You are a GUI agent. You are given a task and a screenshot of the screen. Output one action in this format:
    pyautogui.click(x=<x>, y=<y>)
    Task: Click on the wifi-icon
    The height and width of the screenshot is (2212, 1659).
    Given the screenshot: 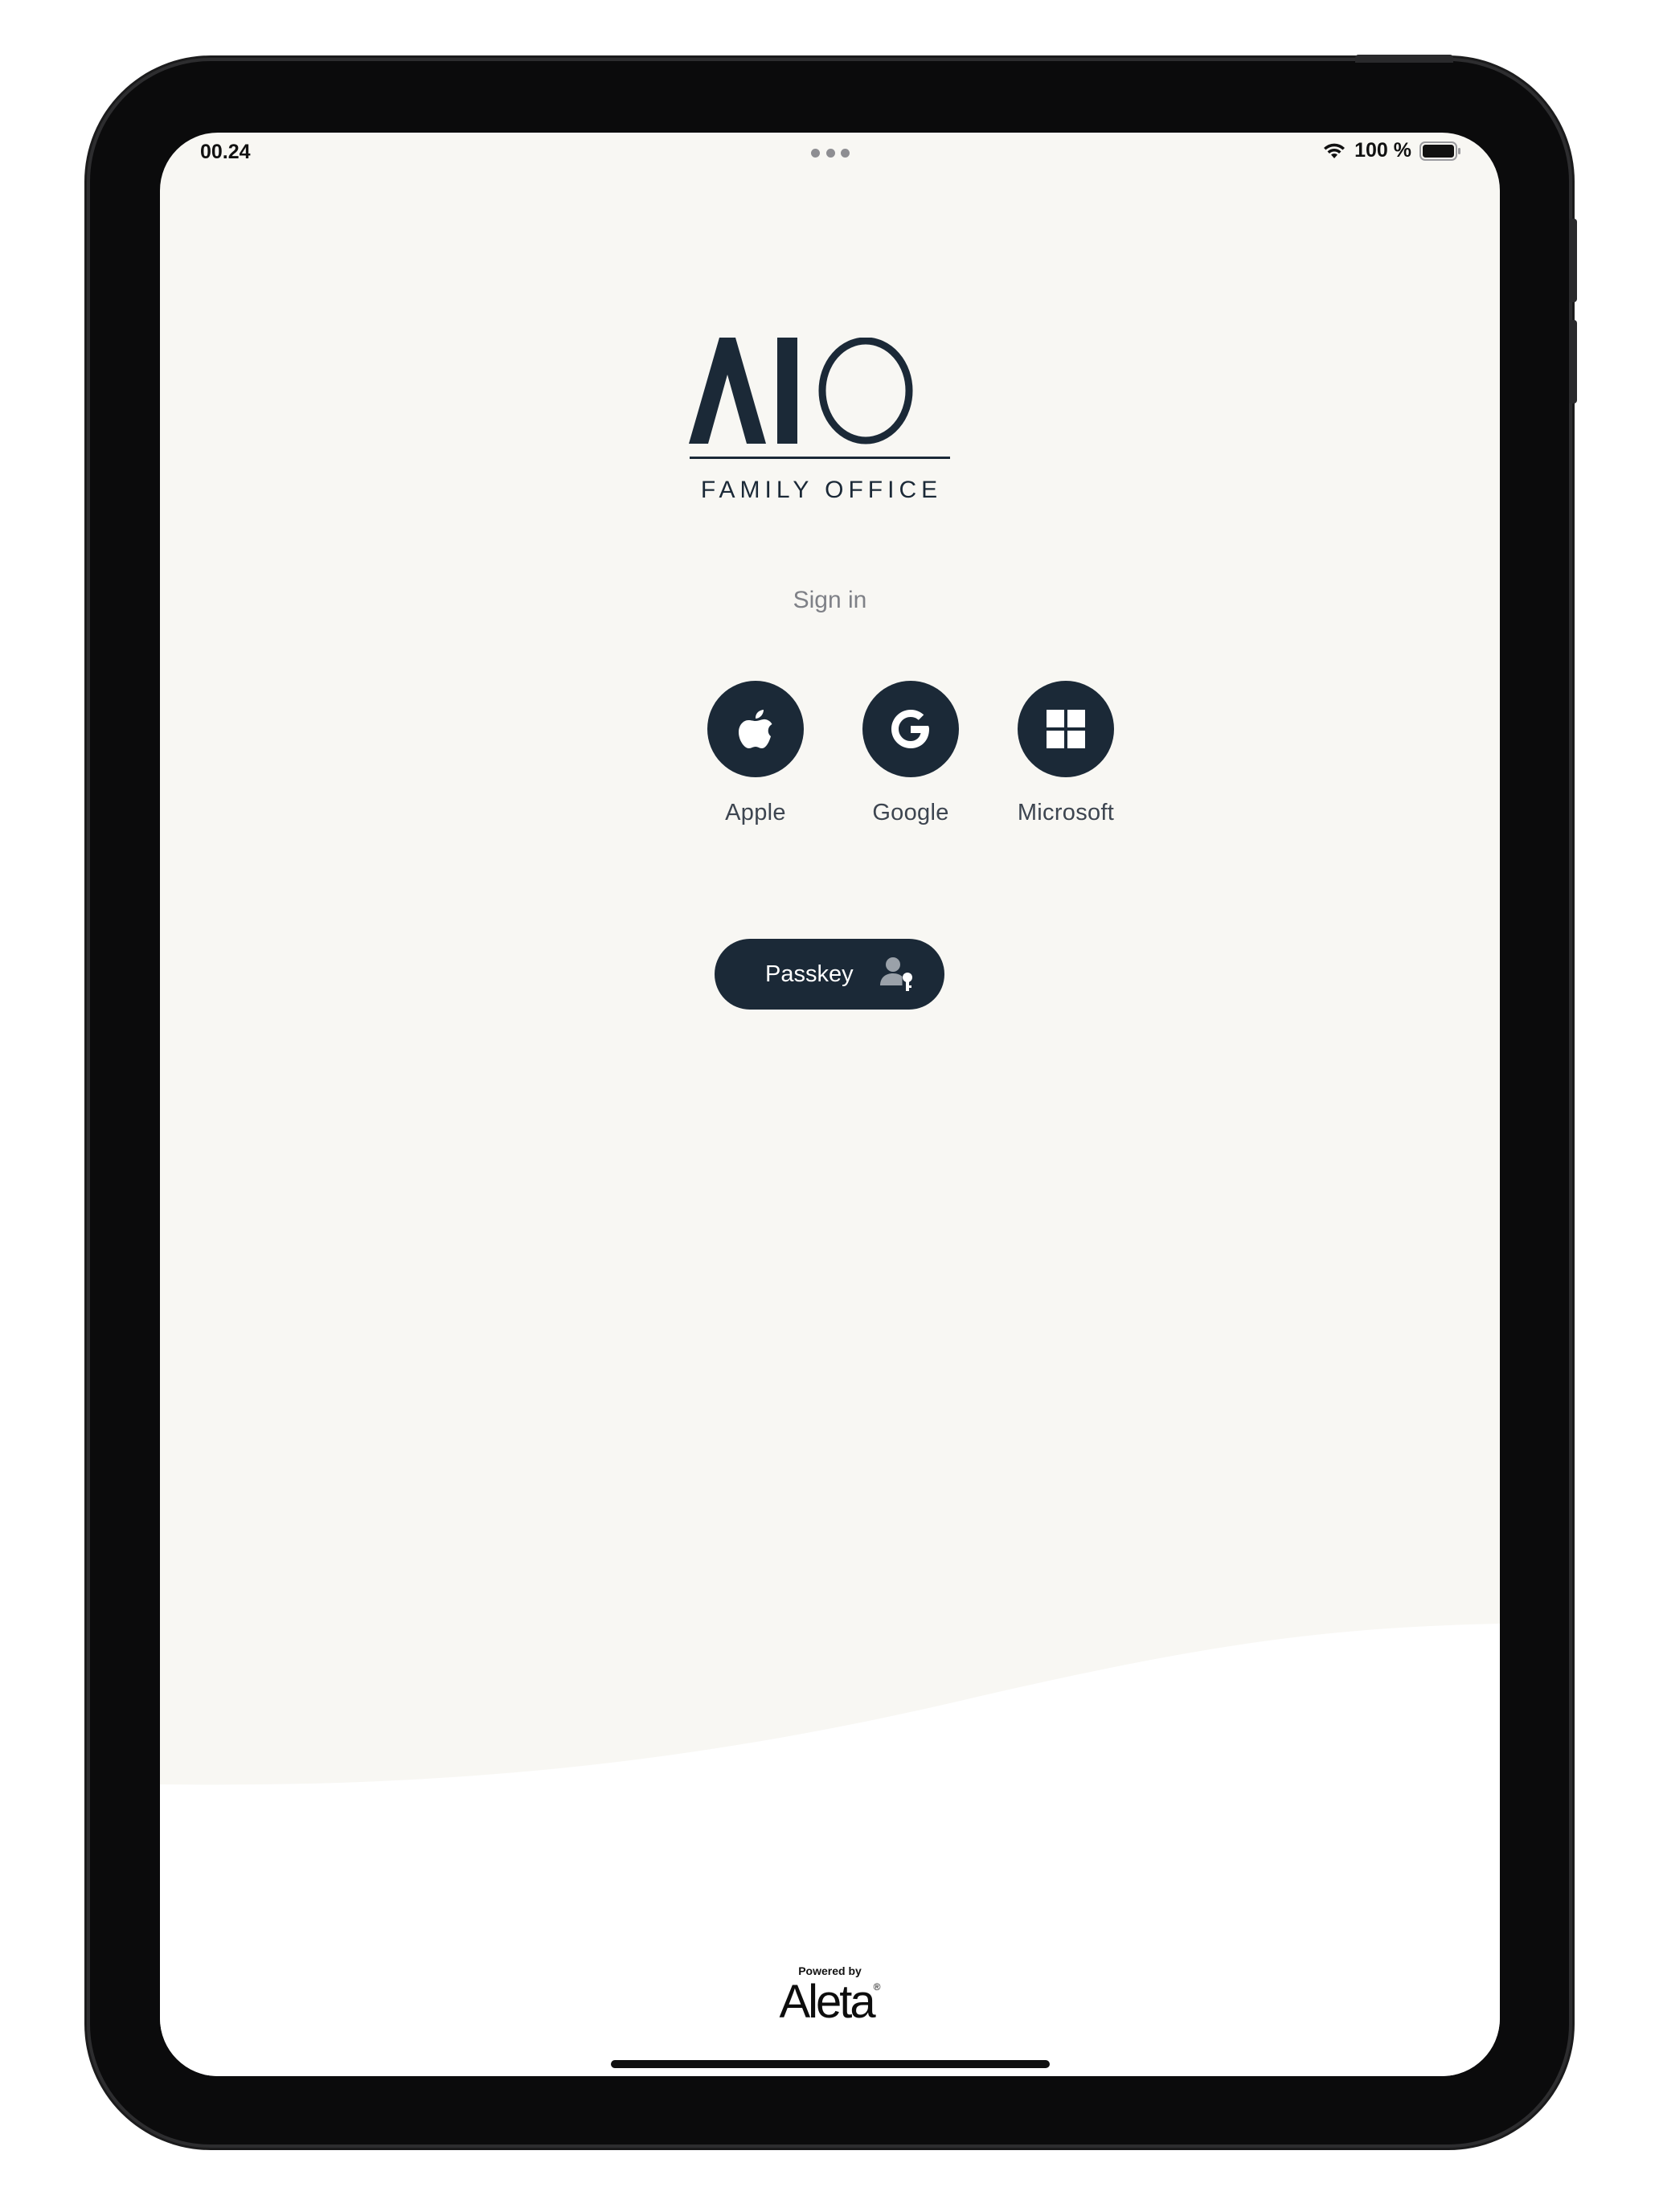 What is the action you would take?
    pyautogui.click(x=1335, y=150)
    